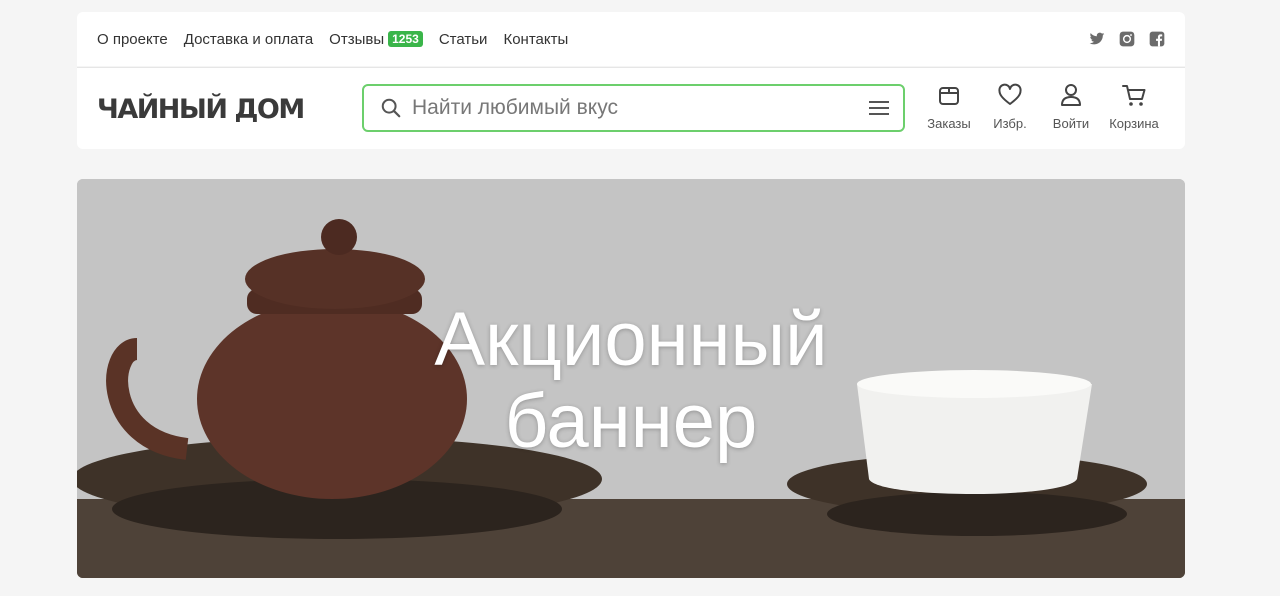 This screenshot has height=596, width=1280. I want to click on login-label: Войти, so click(1071, 123).